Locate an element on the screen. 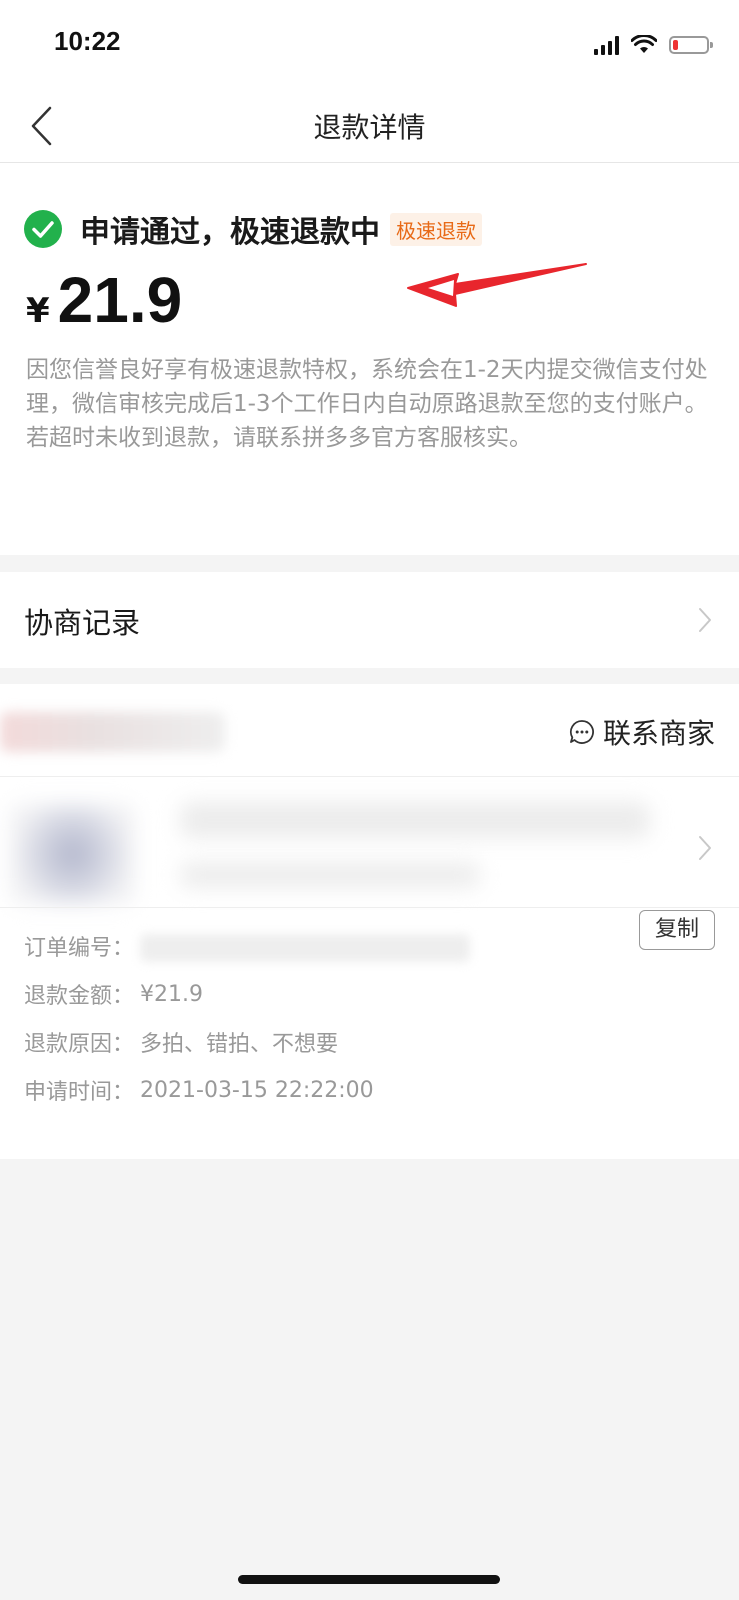 This screenshot has width=739, height=1600. status-icons is located at coordinates (653, 45).